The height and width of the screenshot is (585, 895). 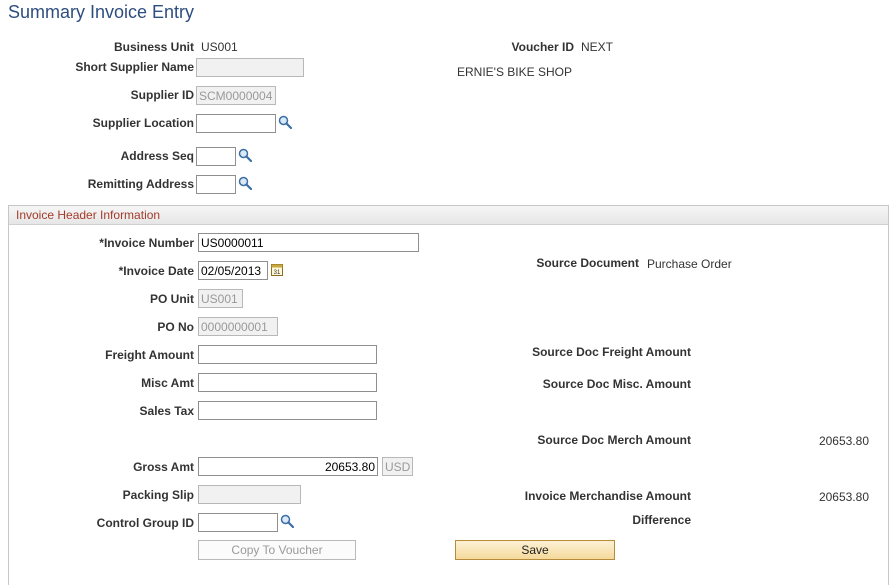 What do you see at coordinates (88, 215) in the screenshot?
I see `section-title: Invoice Header Information` at bounding box center [88, 215].